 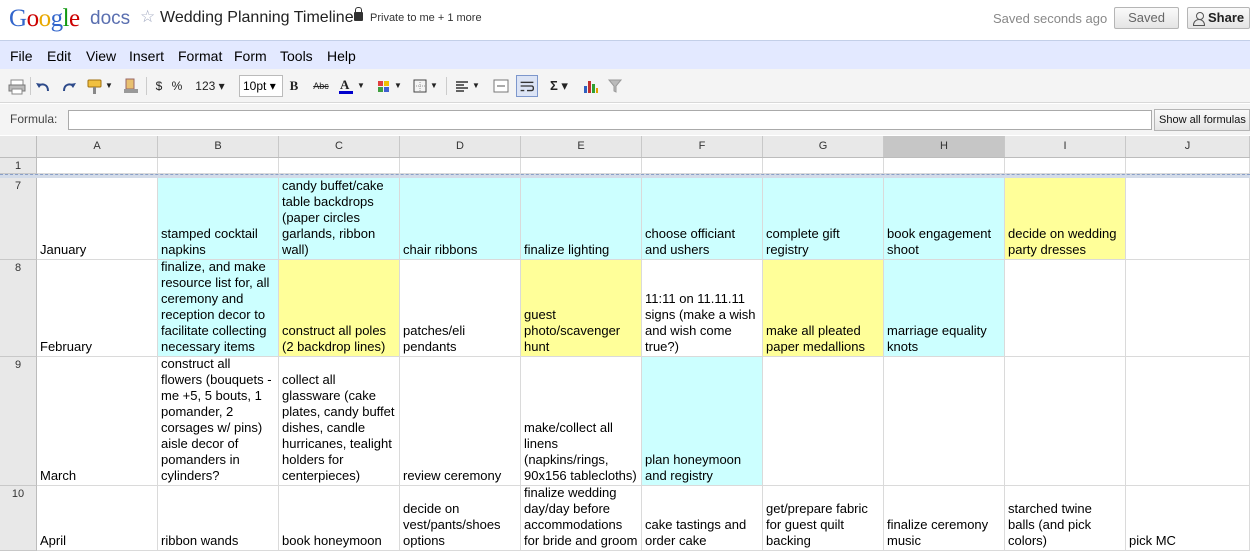 I want to click on fill-color-icon, so click(x=384, y=86).